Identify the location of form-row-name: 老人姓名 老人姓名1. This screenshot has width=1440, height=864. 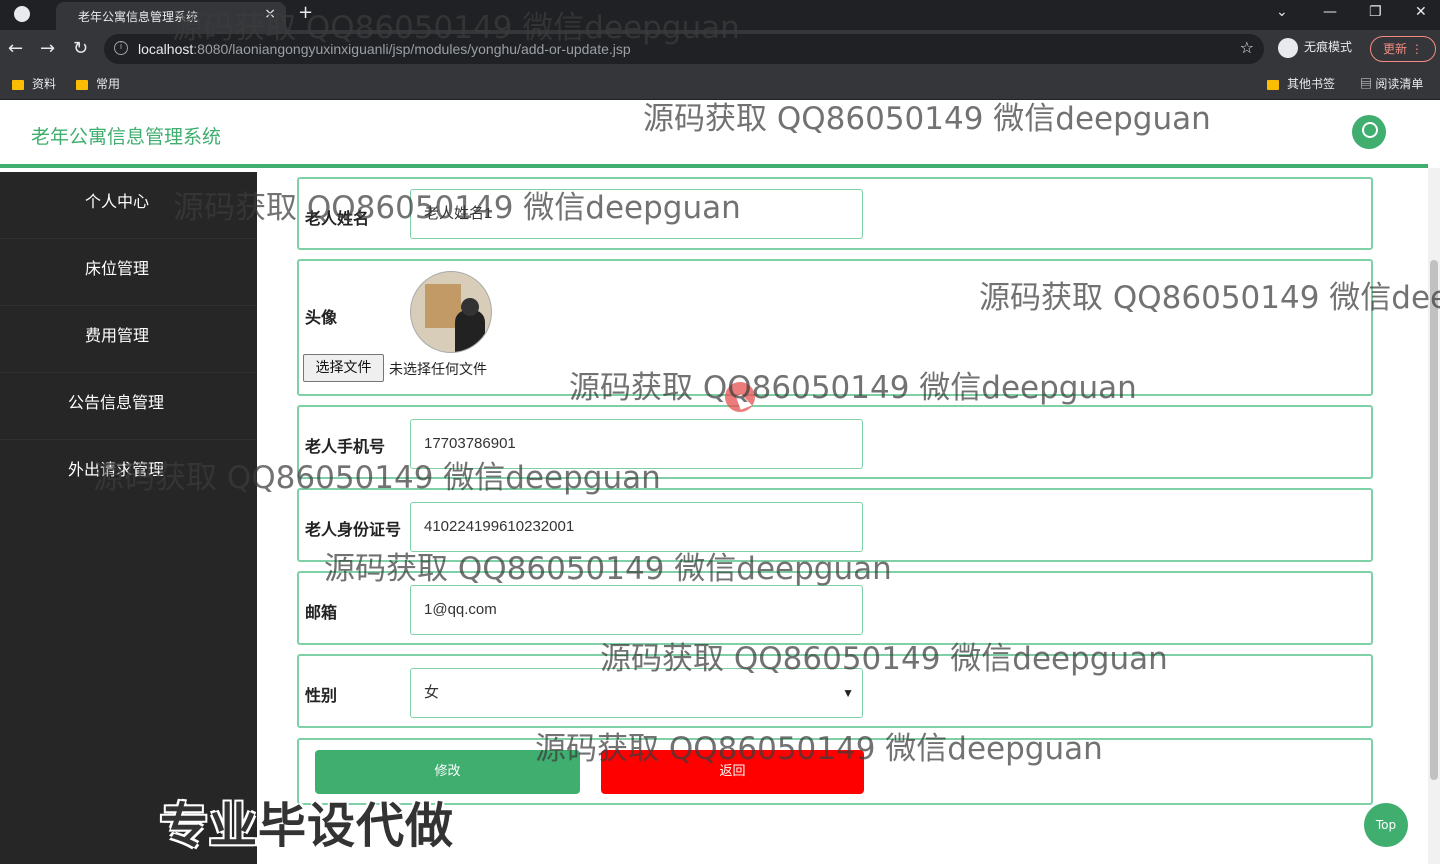
(835, 213).